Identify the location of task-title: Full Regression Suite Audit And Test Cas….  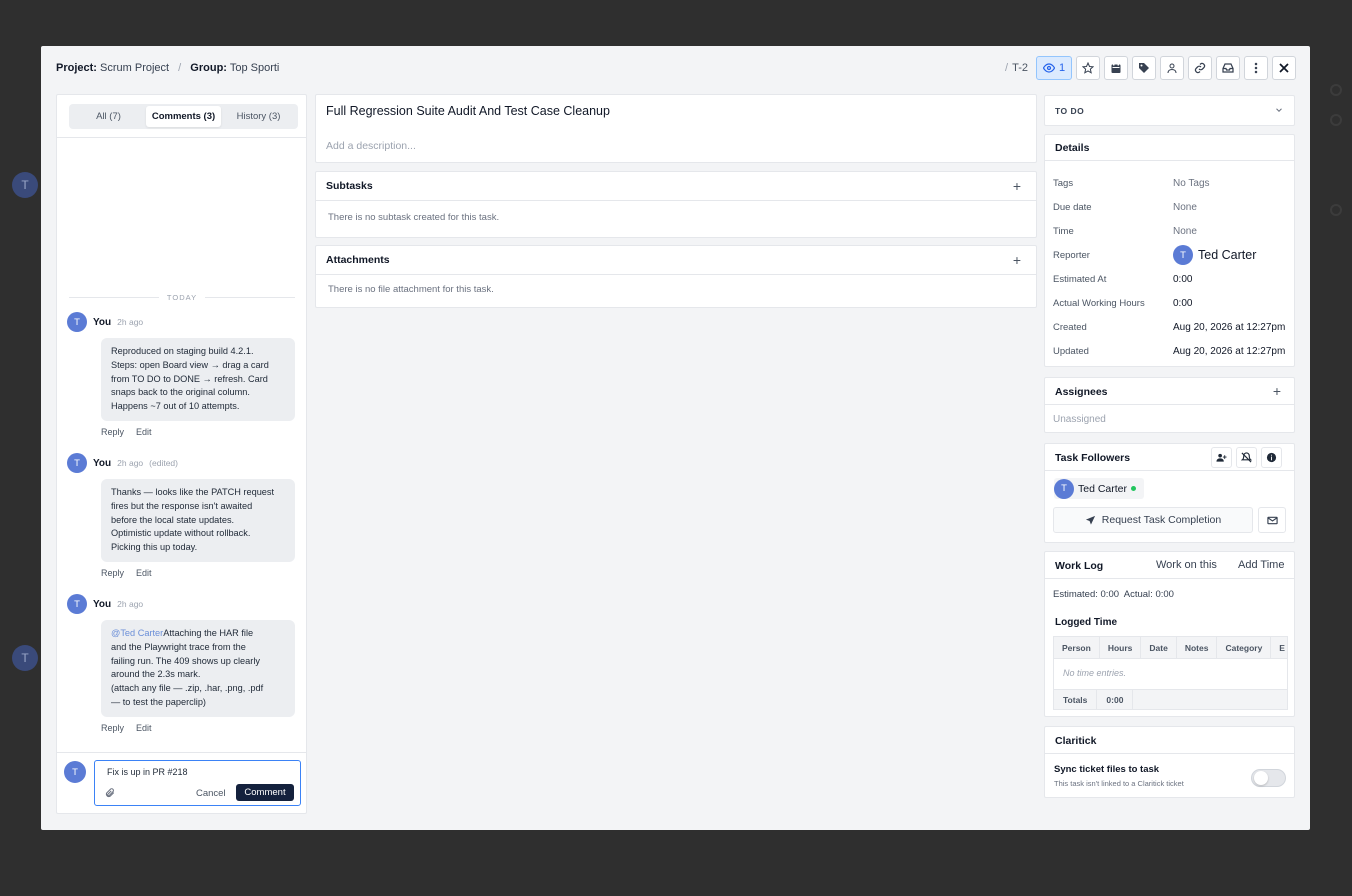
(468, 111).